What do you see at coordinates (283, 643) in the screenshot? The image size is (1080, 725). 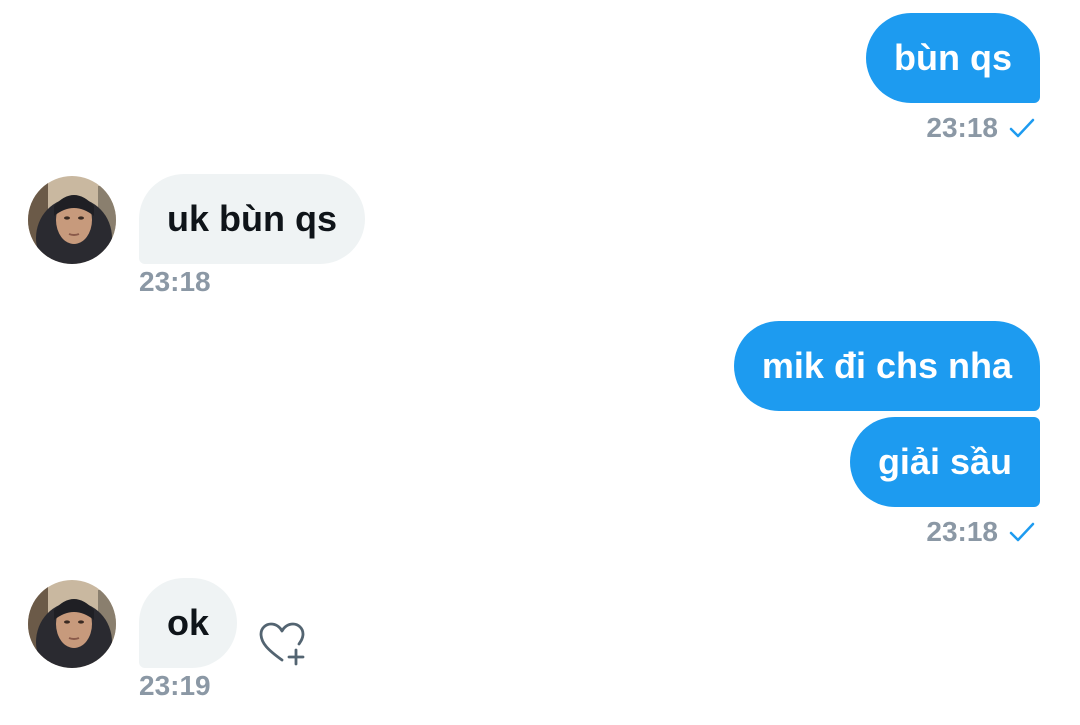 I see `heart-plus-icon` at bounding box center [283, 643].